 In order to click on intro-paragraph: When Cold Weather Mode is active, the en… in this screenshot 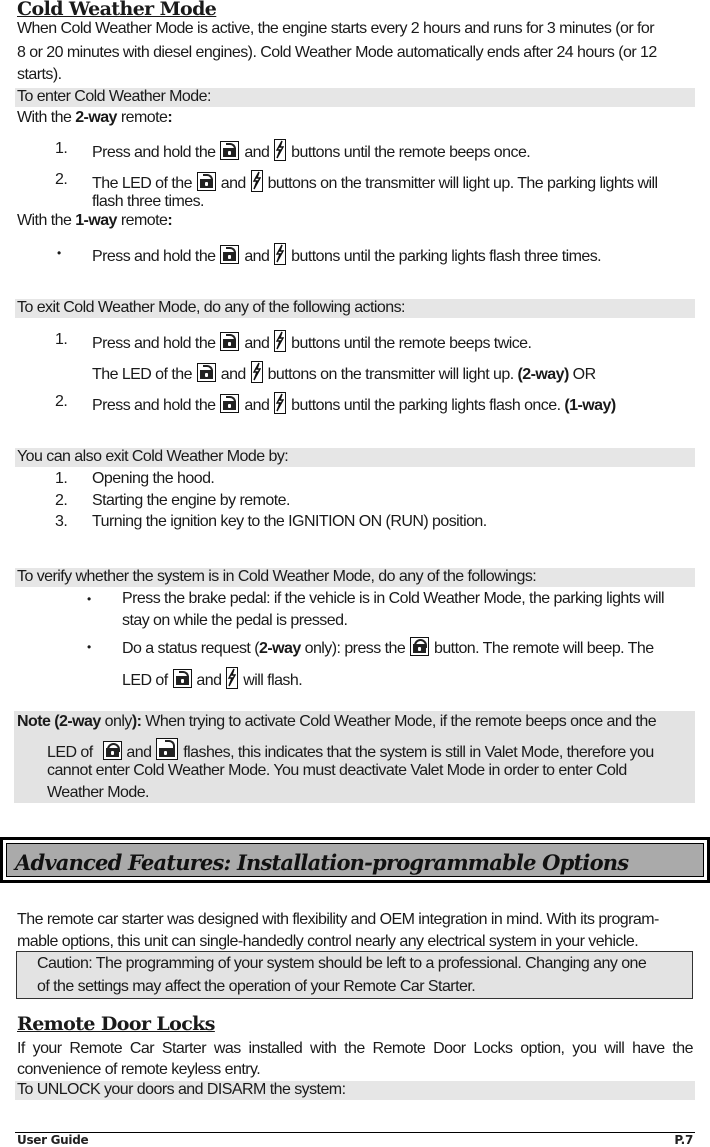, I will do `click(355, 52)`.